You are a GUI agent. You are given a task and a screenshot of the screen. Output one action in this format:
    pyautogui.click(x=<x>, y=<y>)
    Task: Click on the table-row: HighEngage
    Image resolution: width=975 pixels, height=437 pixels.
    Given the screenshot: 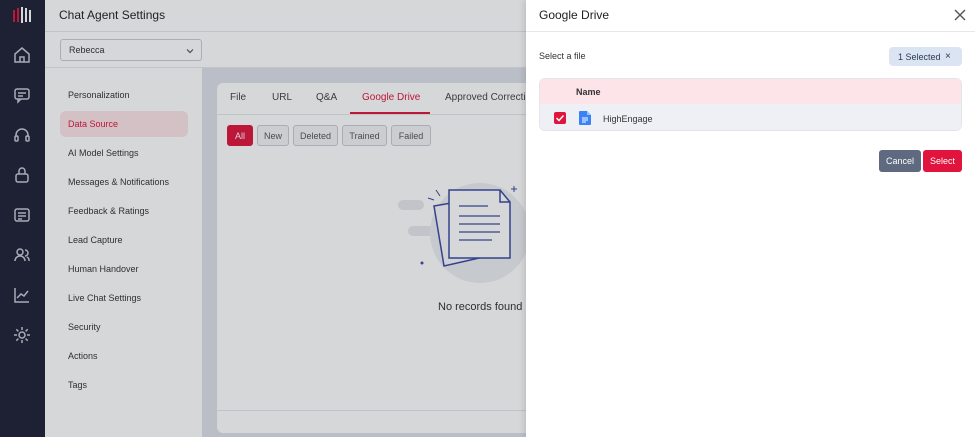 What is the action you would take?
    pyautogui.click(x=750, y=117)
    